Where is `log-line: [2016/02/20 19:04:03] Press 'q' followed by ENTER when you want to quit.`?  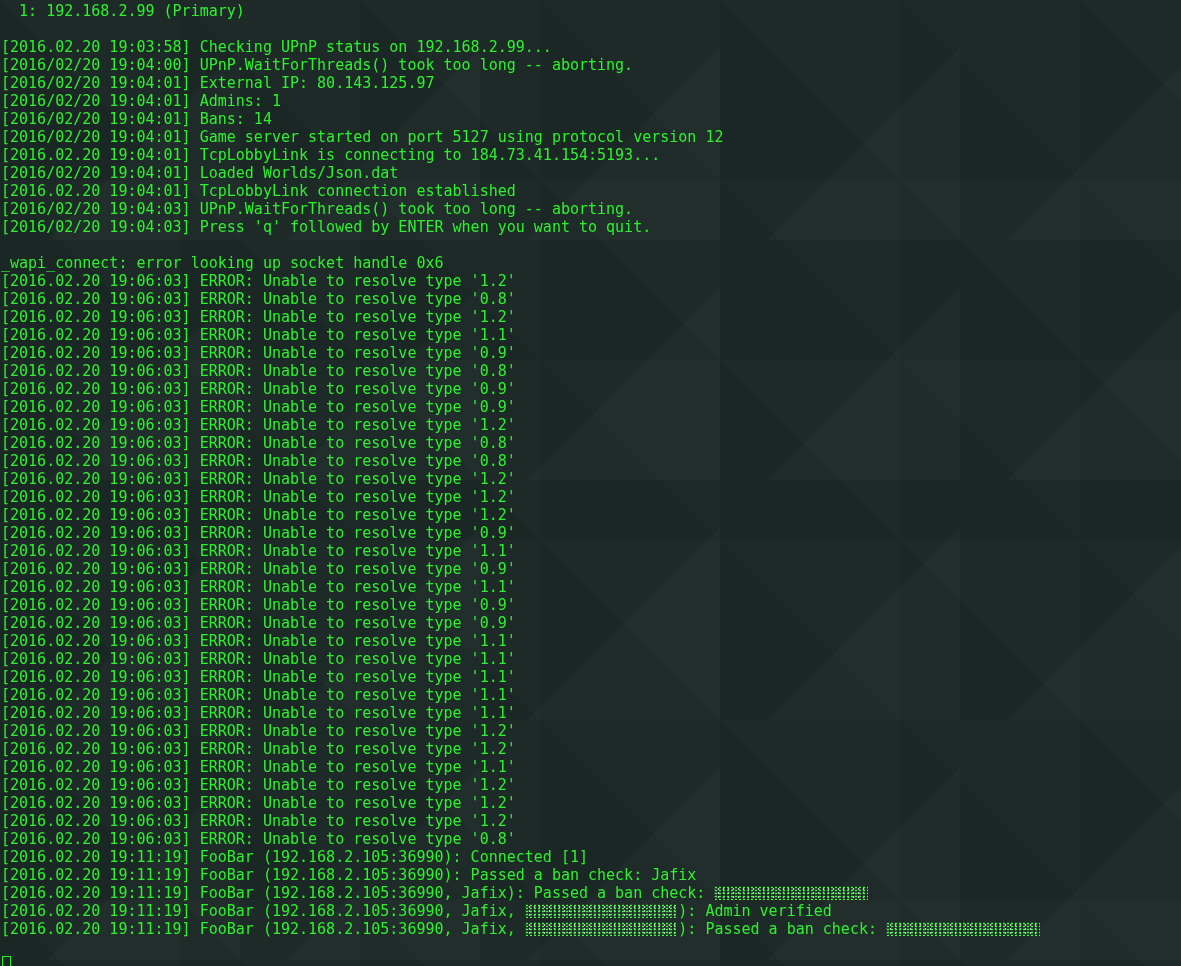 log-line: [2016/02/20 19:04:03] Press 'q' followed by ENTER when you want to quit. is located at coordinates (327, 227).